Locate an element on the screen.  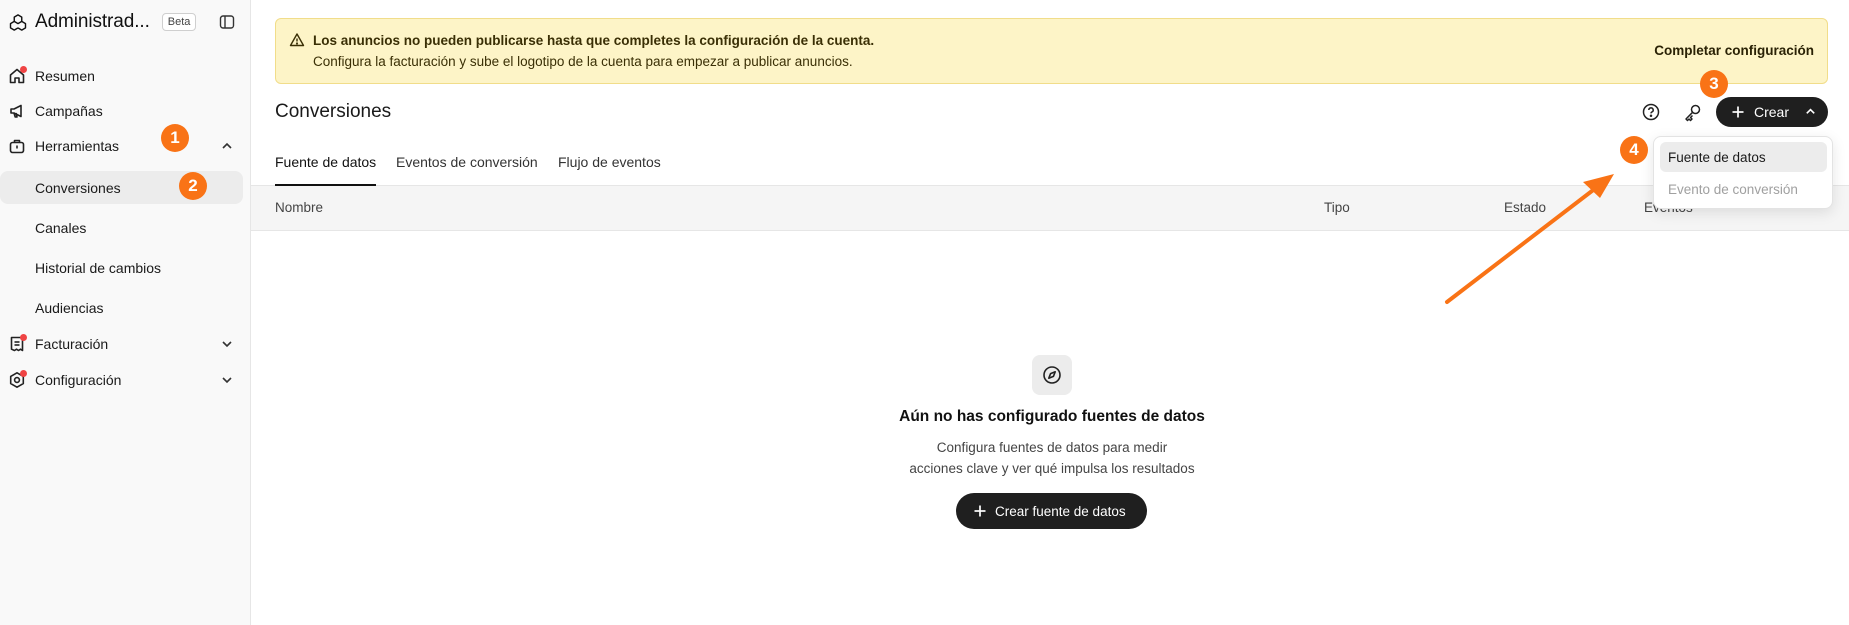
sidebar-item-resumen: Resumen is located at coordinates (125, 76).